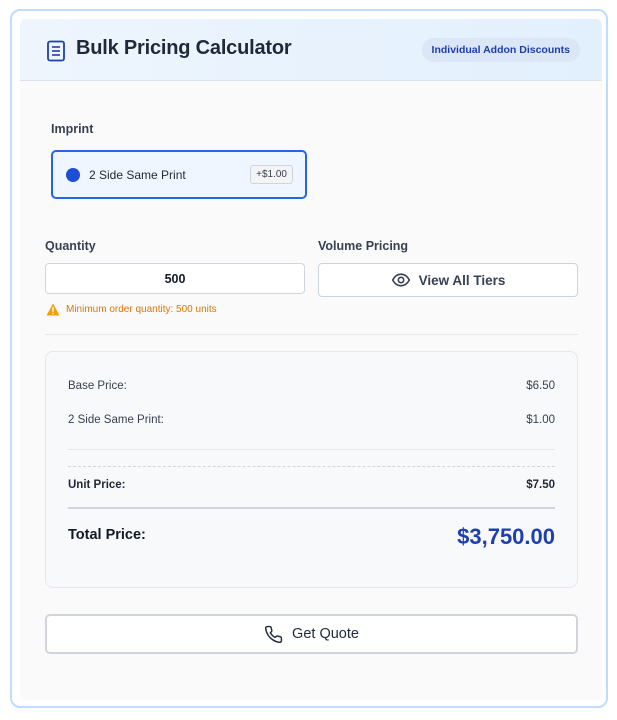 The width and height of the screenshot is (617, 720). I want to click on discount-badge: Individual Addon Discounts, so click(500, 50).